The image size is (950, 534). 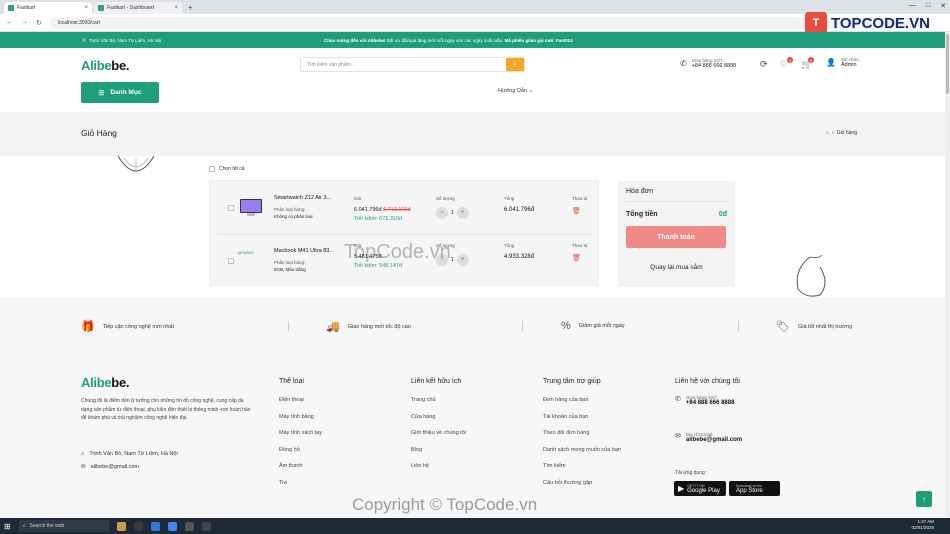 What do you see at coordinates (155, 526) in the screenshot?
I see `vscode-icon` at bounding box center [155, 526].